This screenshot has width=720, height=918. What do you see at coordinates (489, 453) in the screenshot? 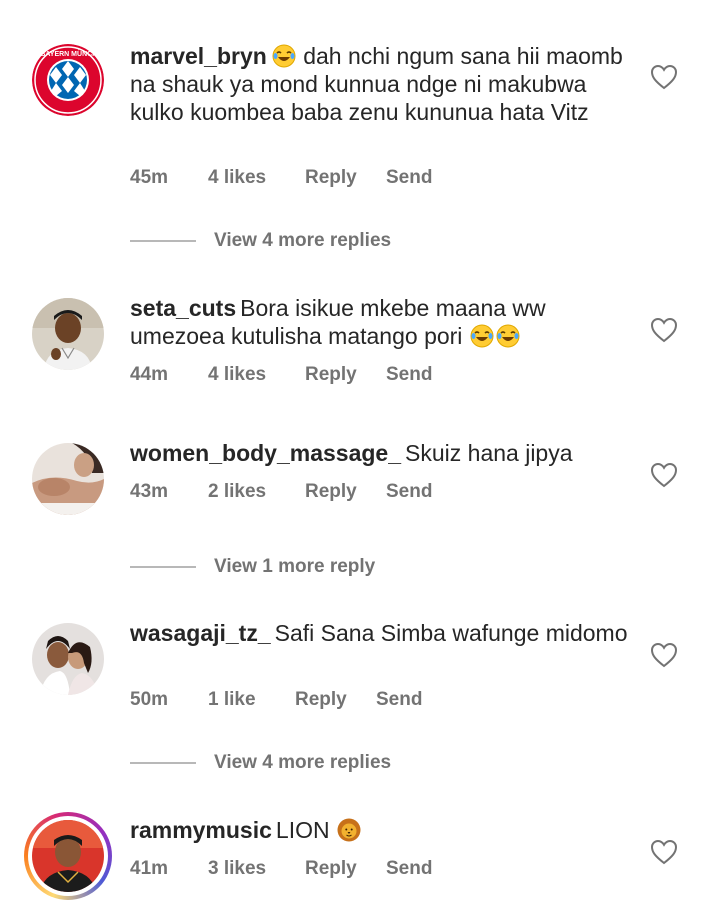
I see `comment-text: Skuiz hana jipya` at bounding box center [489, 453].